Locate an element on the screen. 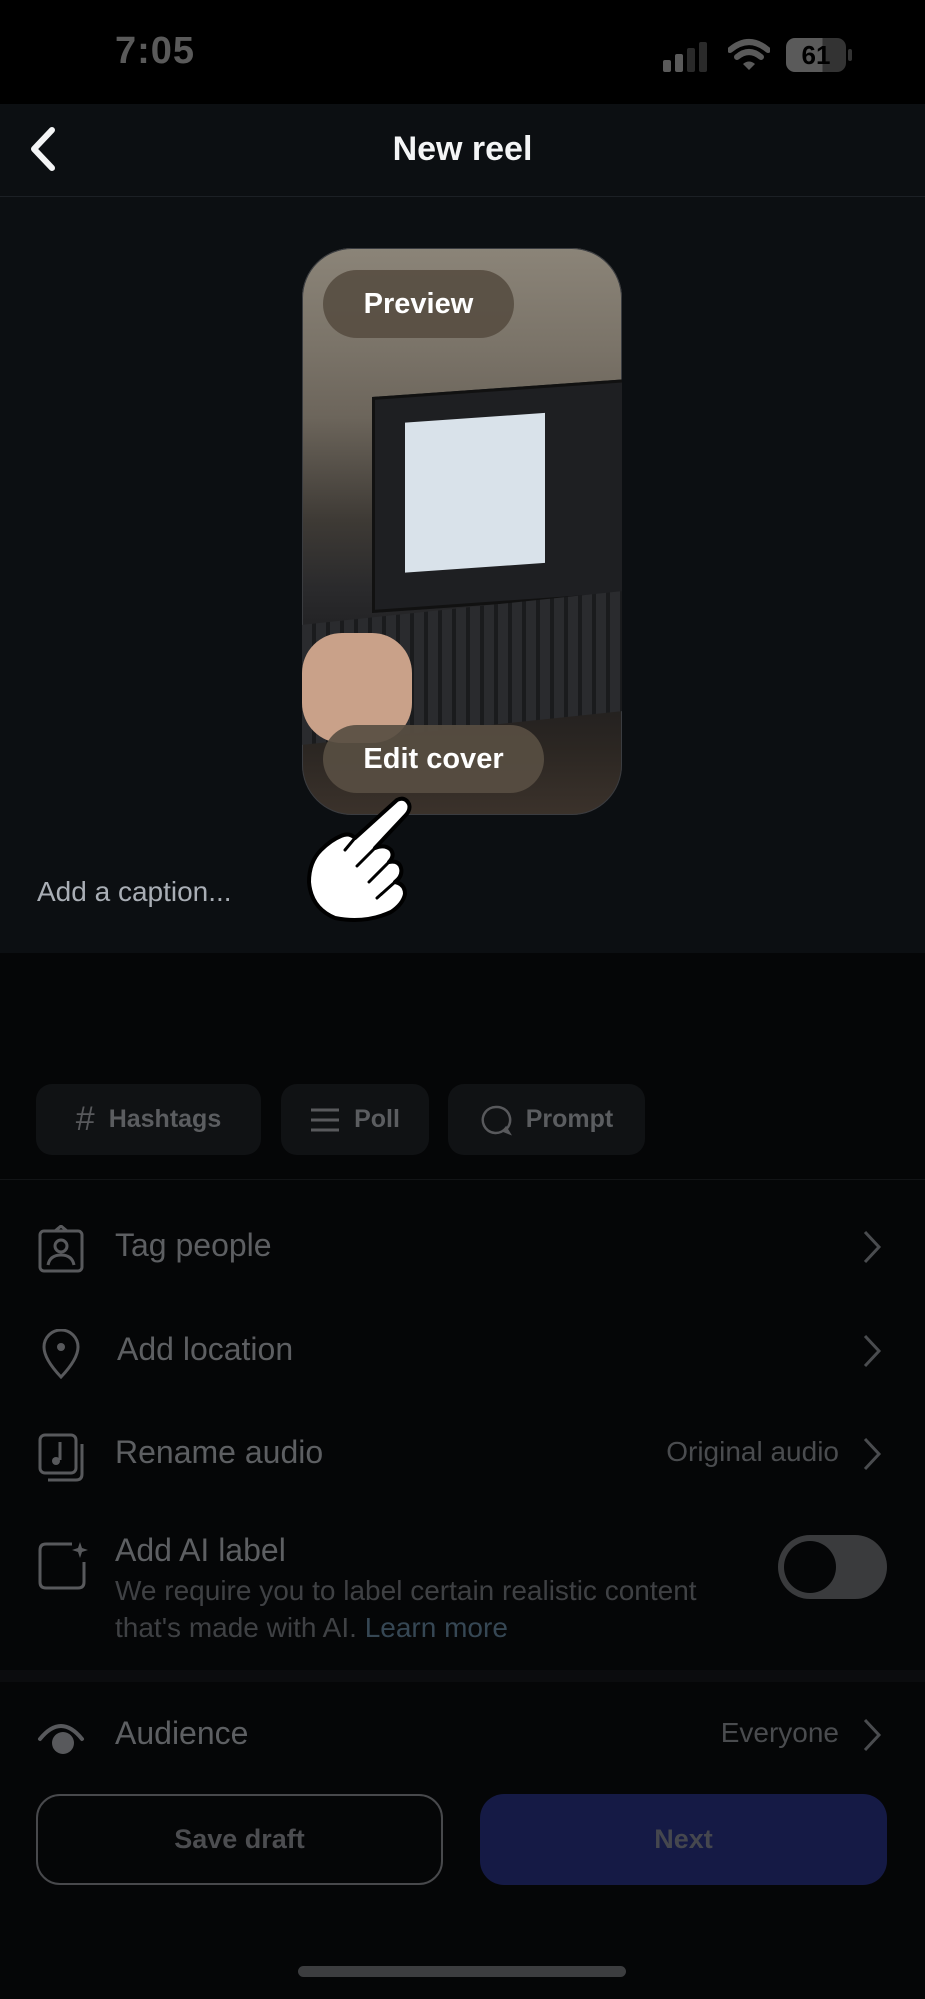 This screenshot has width=925, height=1999. preview-button: Preview is located at coordinates (418, 304).